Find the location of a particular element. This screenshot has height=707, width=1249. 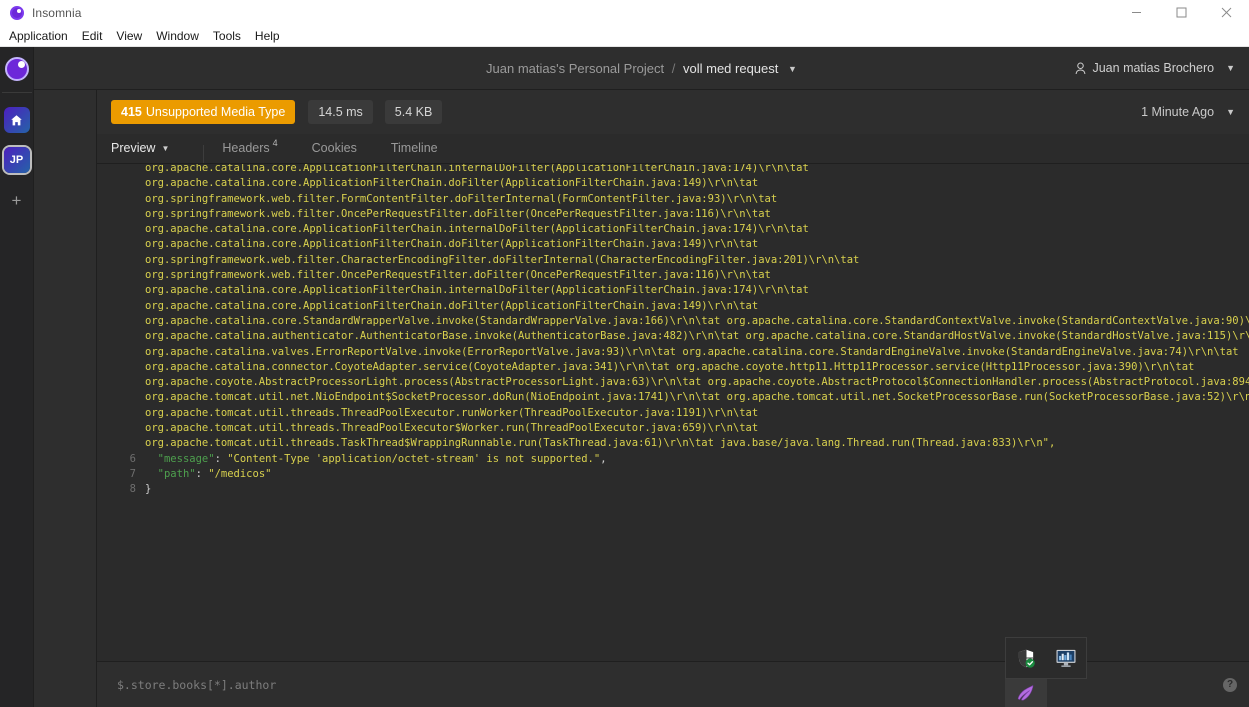

insomnia-feather-icon is located at coordinates (1025, 692).